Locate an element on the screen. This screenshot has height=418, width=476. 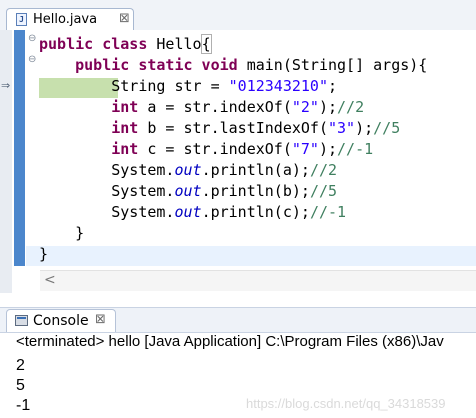
code-line: int b = str.lastIndexOf("3");//5 is located at coordinates (233, 128).